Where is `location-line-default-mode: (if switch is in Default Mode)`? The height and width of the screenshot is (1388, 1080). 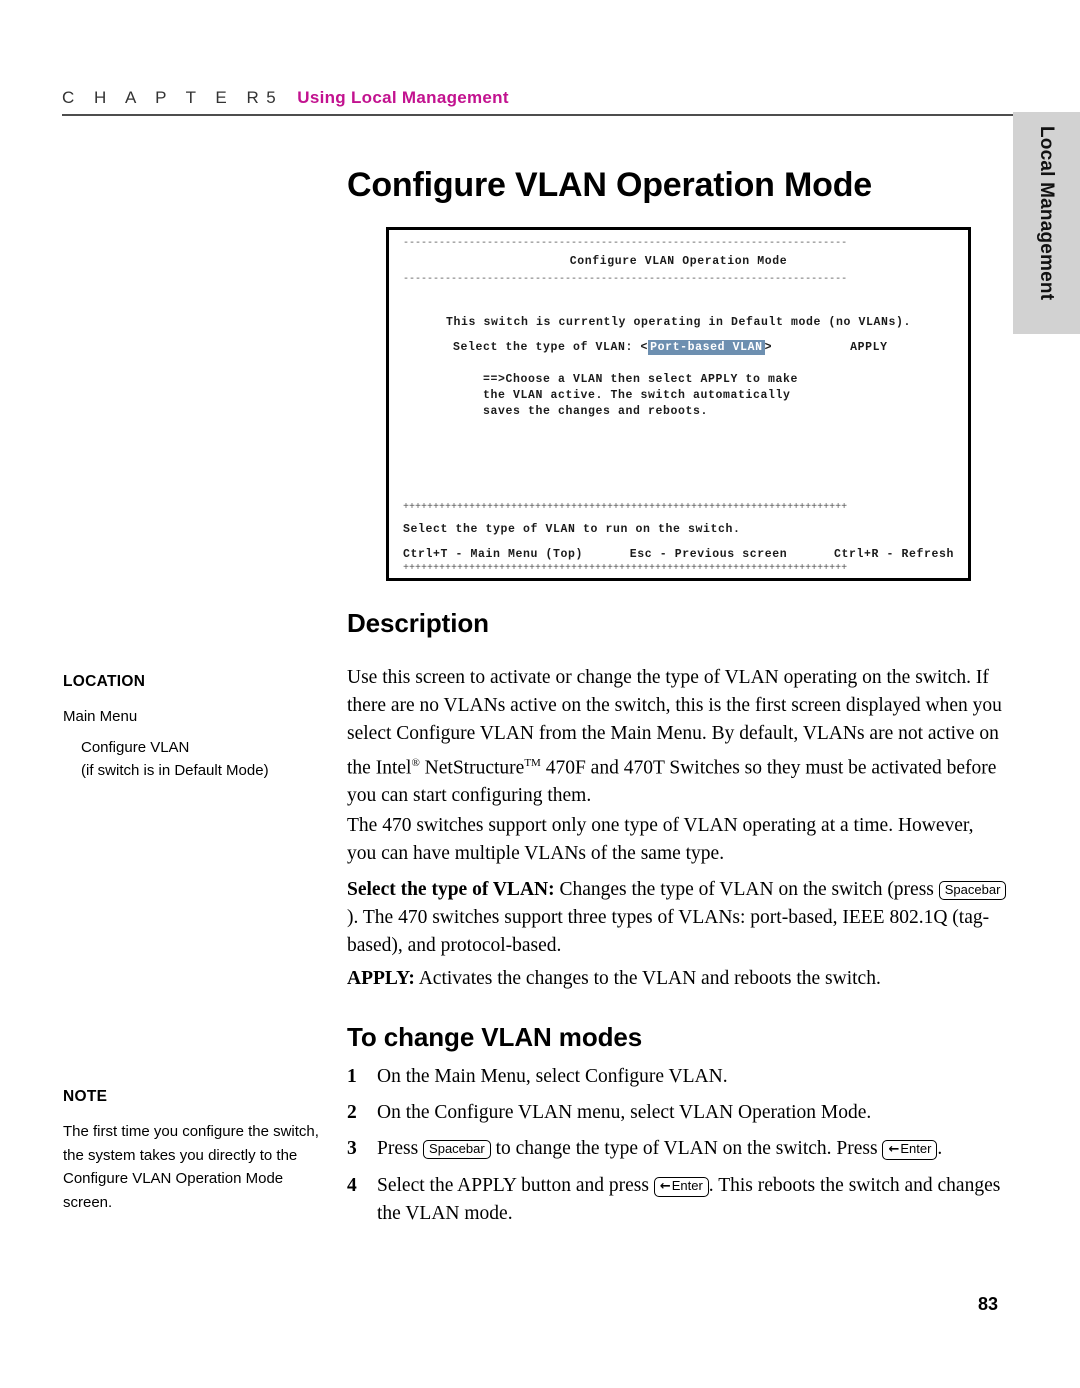
location-line-default-mode: (if switch is in Default Mode) is located at coordinates (175, 770).